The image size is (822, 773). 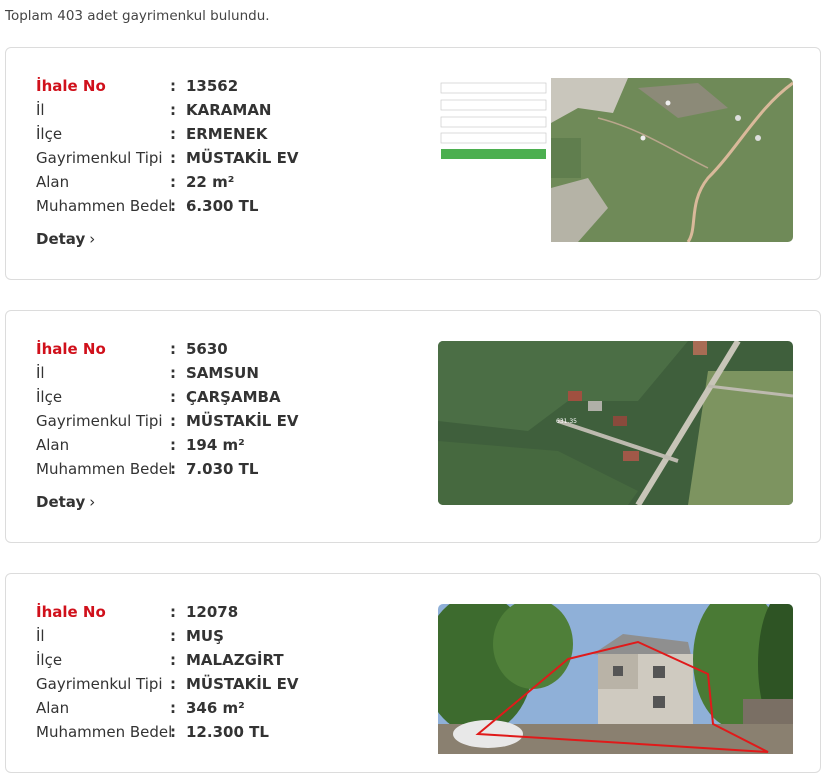 What do you see at coordinates (210, 182) in the screenshot?
I see `alan-value: 22 m²` at bounding box center [210, 182].